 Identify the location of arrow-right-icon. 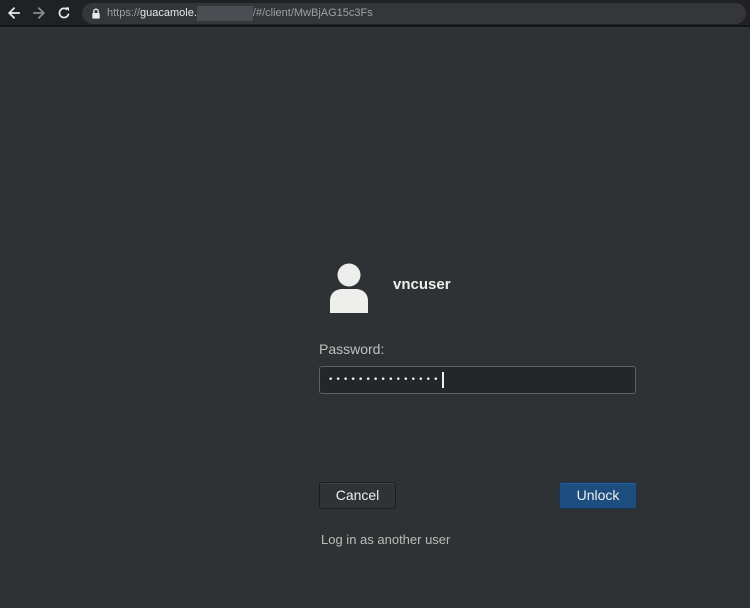
(39, 13).